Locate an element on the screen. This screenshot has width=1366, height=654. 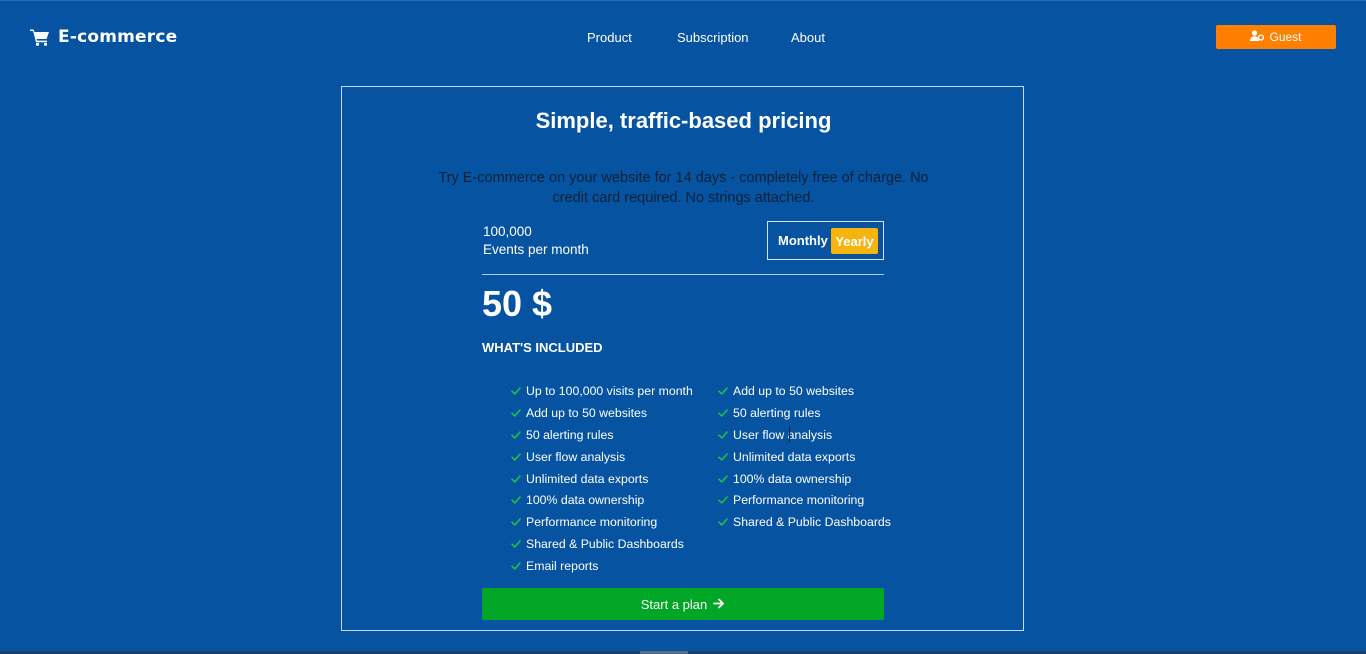
cta-label: Start a plan is located at coordinates (674, 604).